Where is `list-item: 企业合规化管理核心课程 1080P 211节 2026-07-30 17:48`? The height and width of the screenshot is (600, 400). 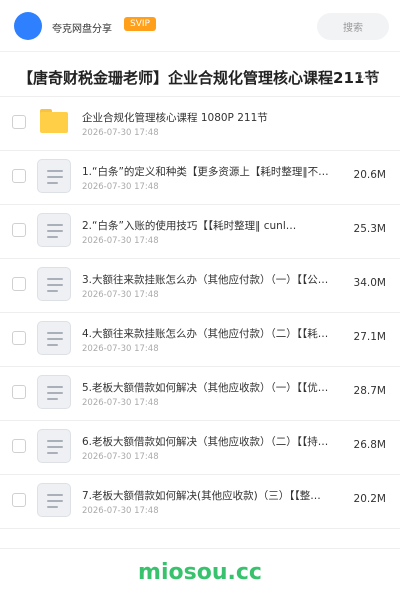
list-item: 企业合规化管理核心课程 1080P 211节 2026-07-30 17:48 is located at coordinates (200, 124).